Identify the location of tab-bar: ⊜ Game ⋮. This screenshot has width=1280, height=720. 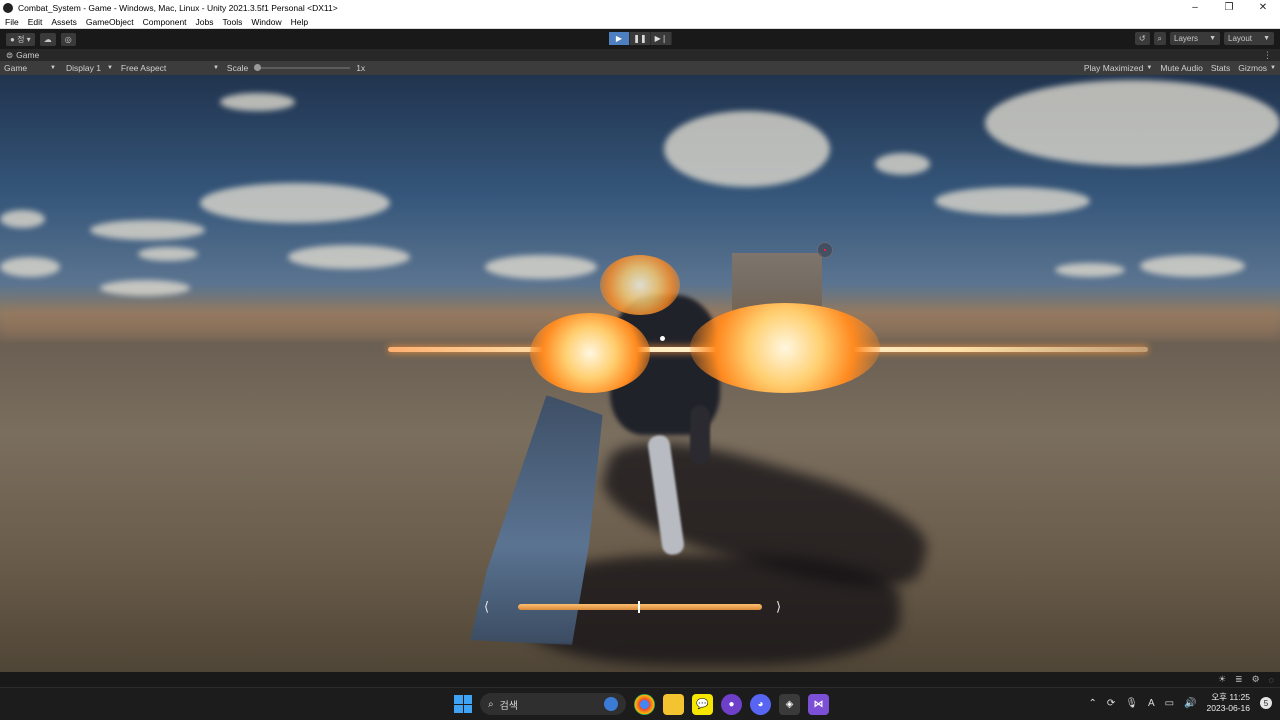
(640, 55).